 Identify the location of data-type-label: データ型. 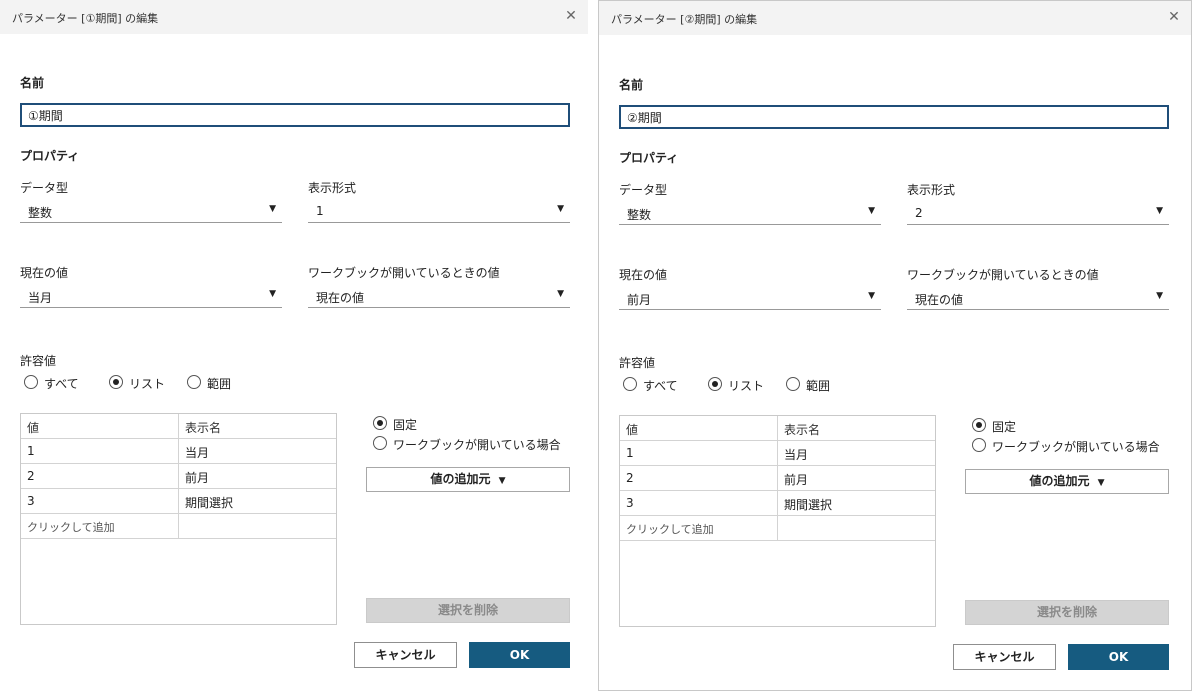
(643, 190).